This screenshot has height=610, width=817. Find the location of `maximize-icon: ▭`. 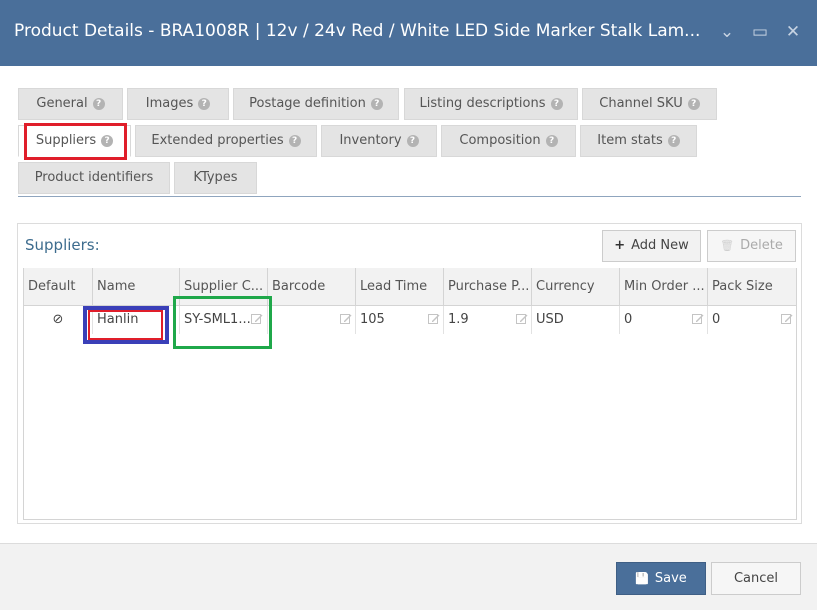

maximize-icon: ▭ is located at coordinates (760, 32).